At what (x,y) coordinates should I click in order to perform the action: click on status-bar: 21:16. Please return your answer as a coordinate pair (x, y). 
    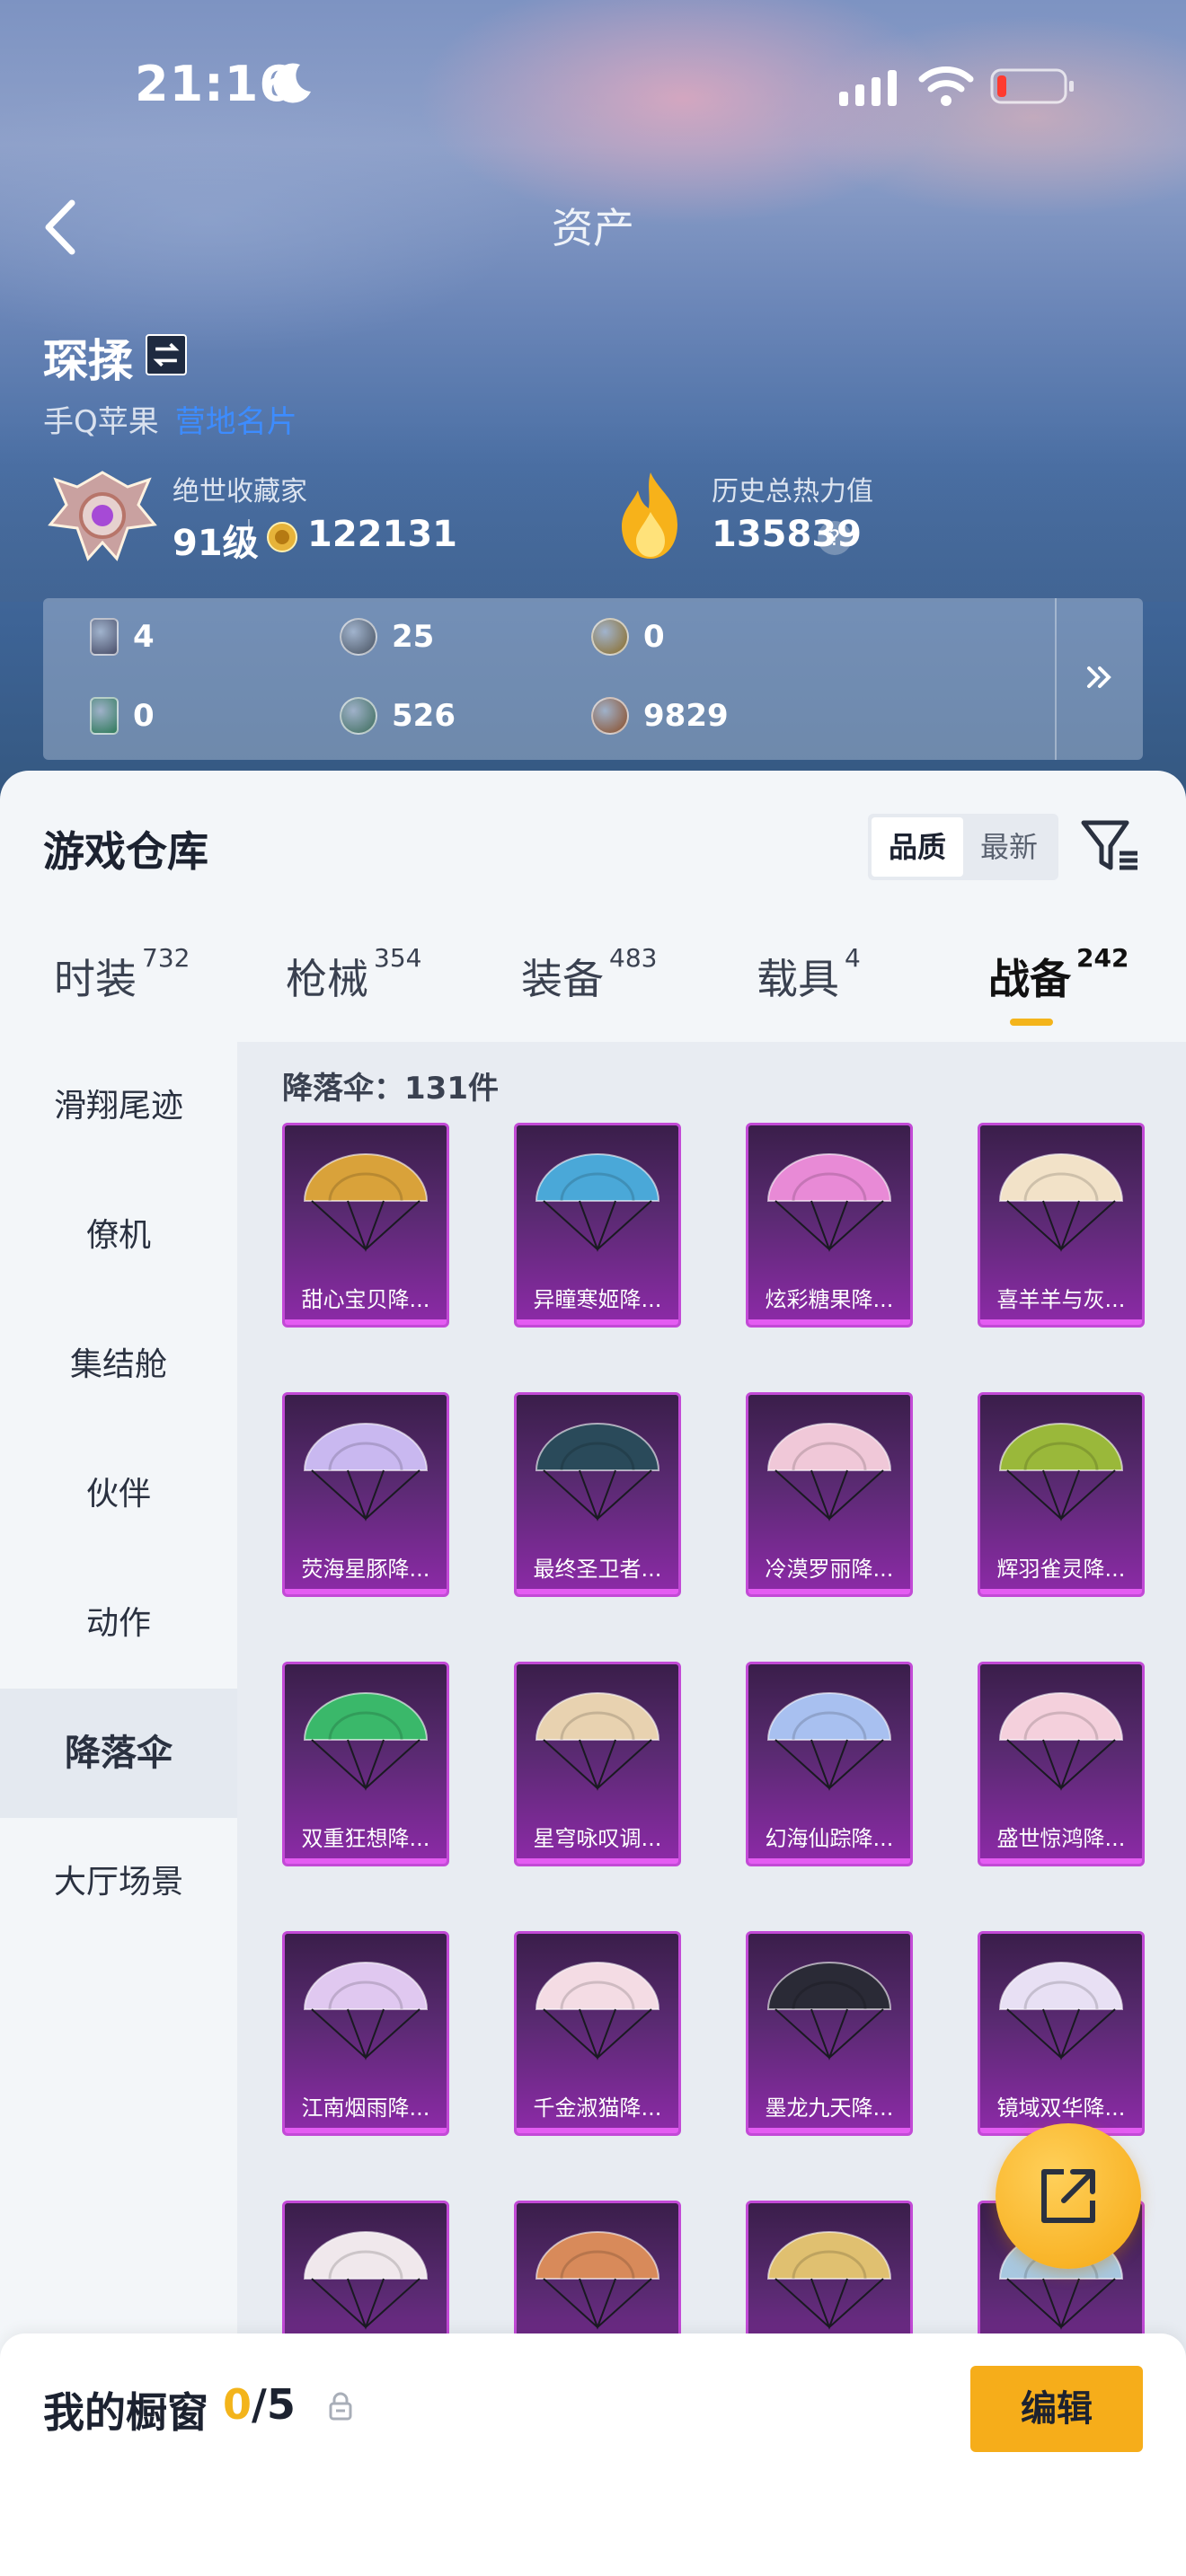
    Looking at the image, I should click on (593, 85).